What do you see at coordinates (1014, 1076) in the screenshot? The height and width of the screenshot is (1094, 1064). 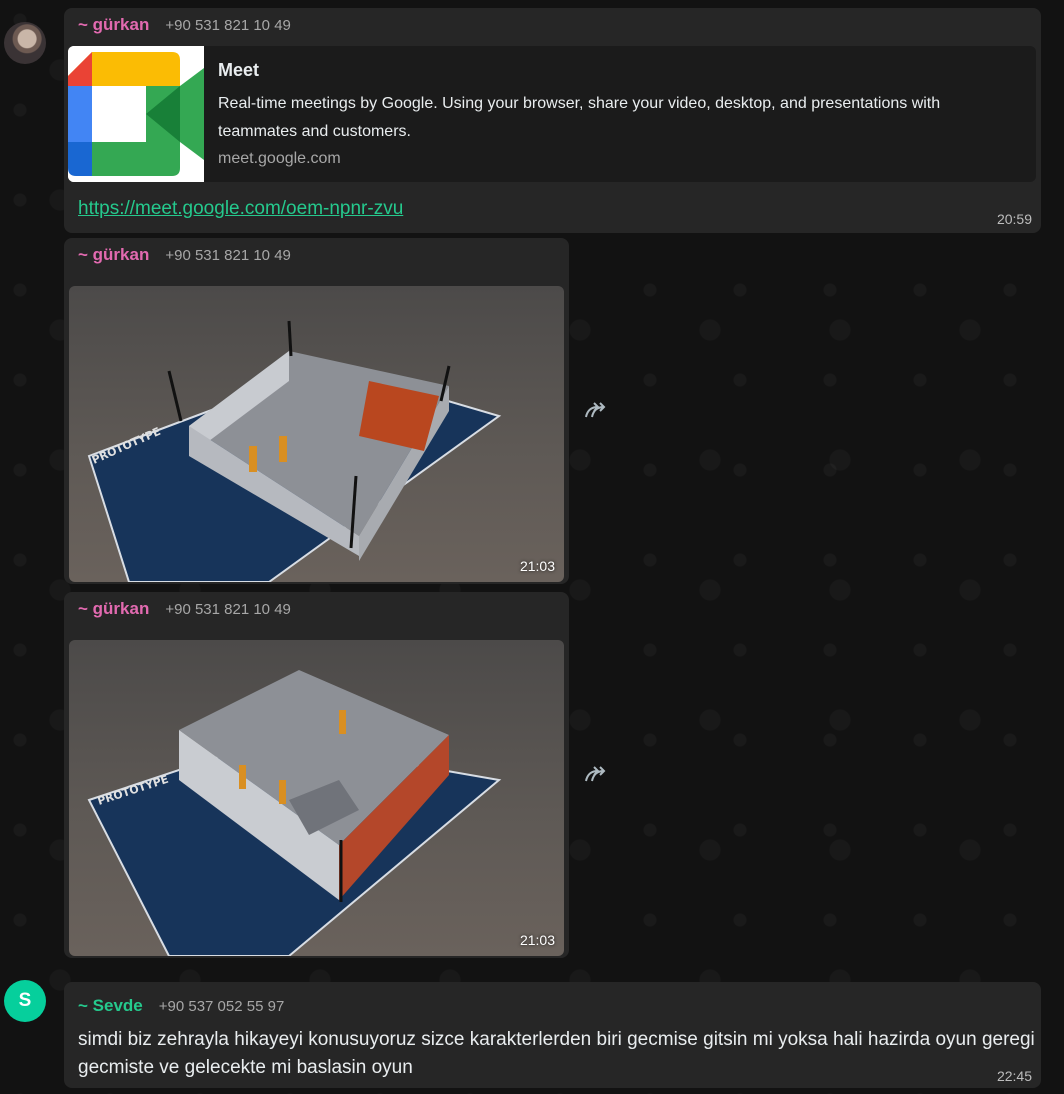 I see `message-time: 22:45` at bounding box center [1014, 1076].